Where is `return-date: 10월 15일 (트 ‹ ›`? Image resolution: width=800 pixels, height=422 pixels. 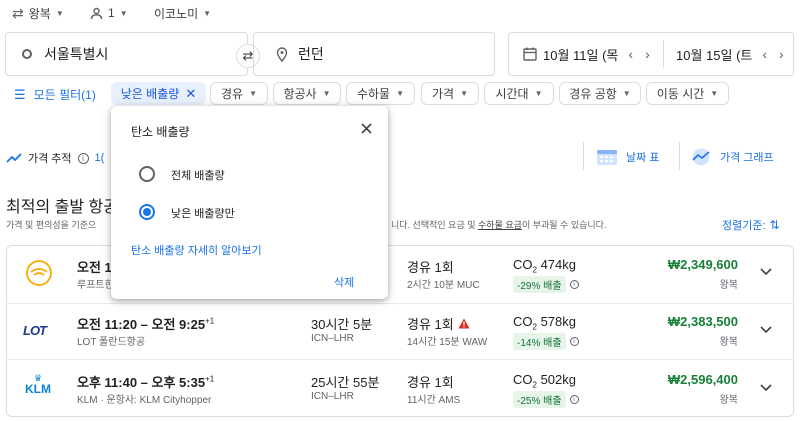 return-date: 10월 15일 (트 ‹ › is located at coordinates (724, 54).